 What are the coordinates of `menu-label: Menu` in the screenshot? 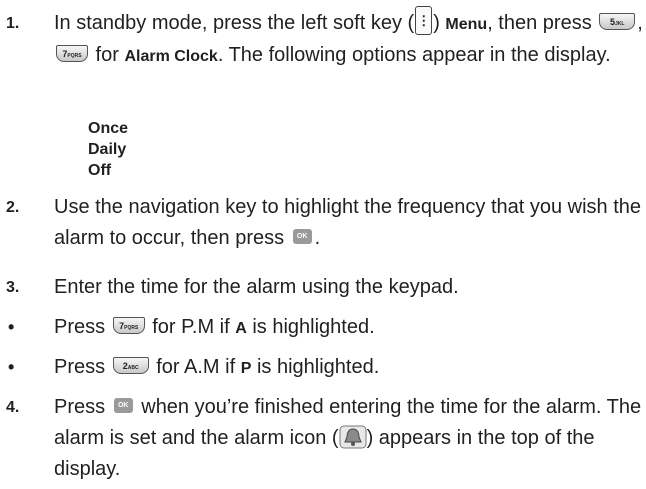 It's located at (466, 24).